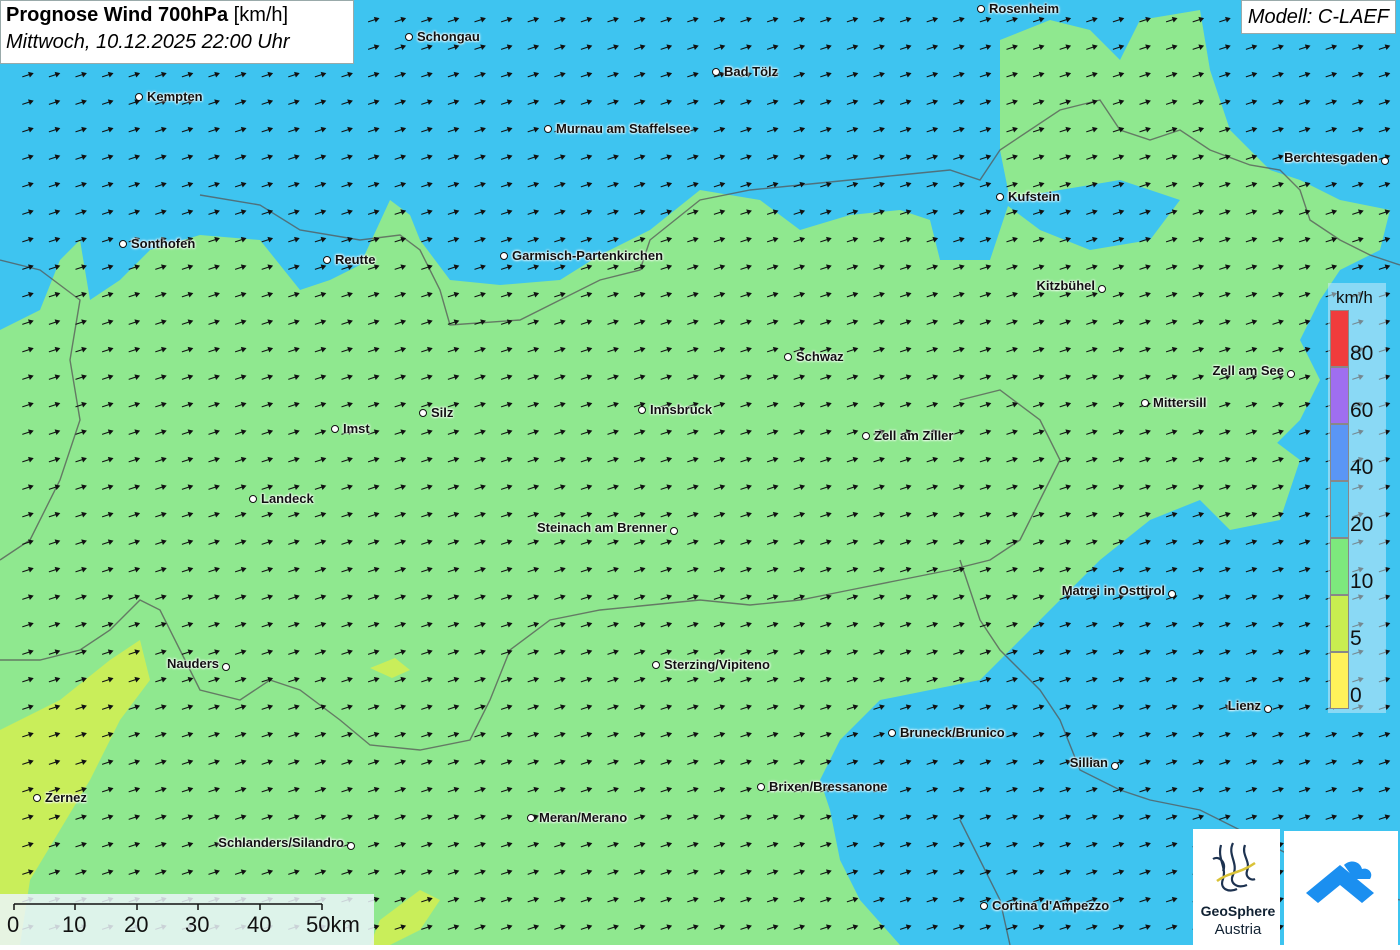 Image resolution: width=1400 pixels, height=950 pixels. What do you see at coordinates (1331, 157) in the screenshot?
I see `city-label: Berchtesgaden` at bounding box center [1331, 157].